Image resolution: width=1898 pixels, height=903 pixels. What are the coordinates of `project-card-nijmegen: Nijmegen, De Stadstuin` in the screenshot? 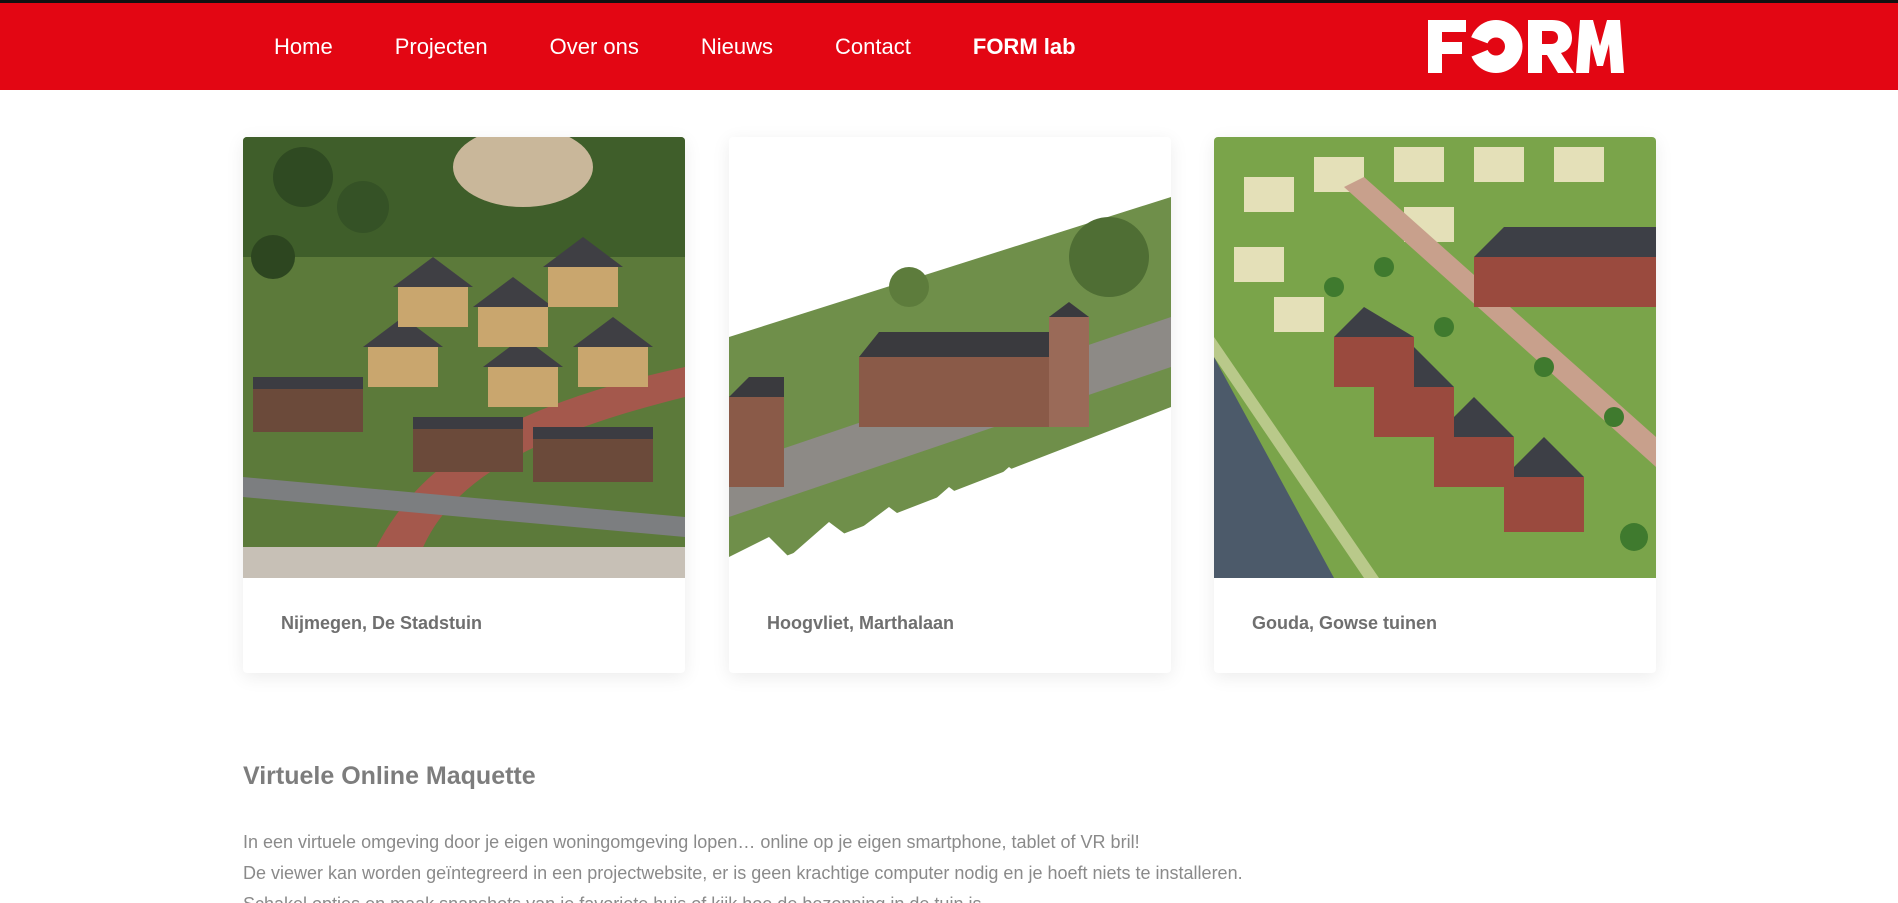 It's located at (464, 405).